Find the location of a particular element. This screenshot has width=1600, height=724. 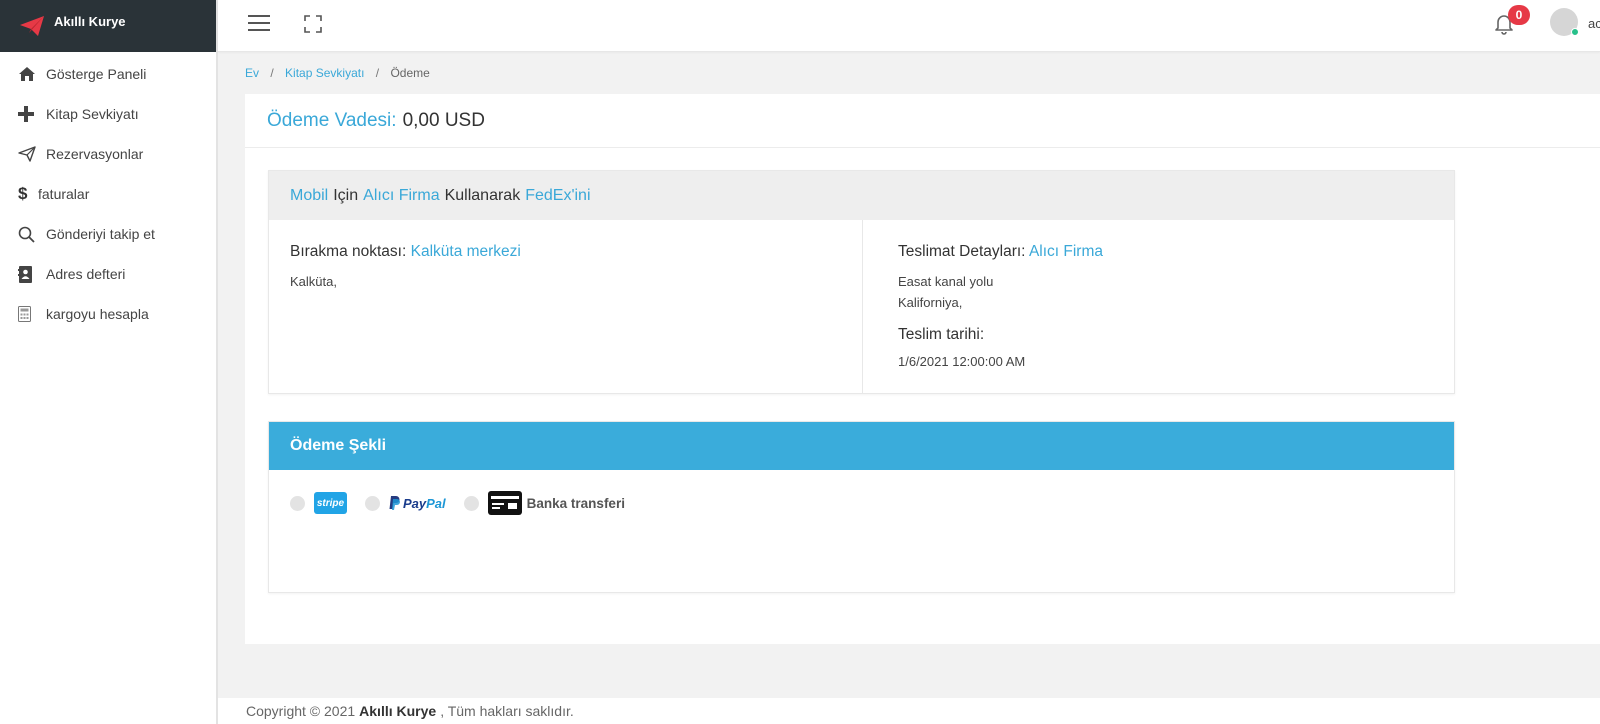

delivery-address: Easat kanal yolu Kaliforniya, is located at coordinates (1159, 292).